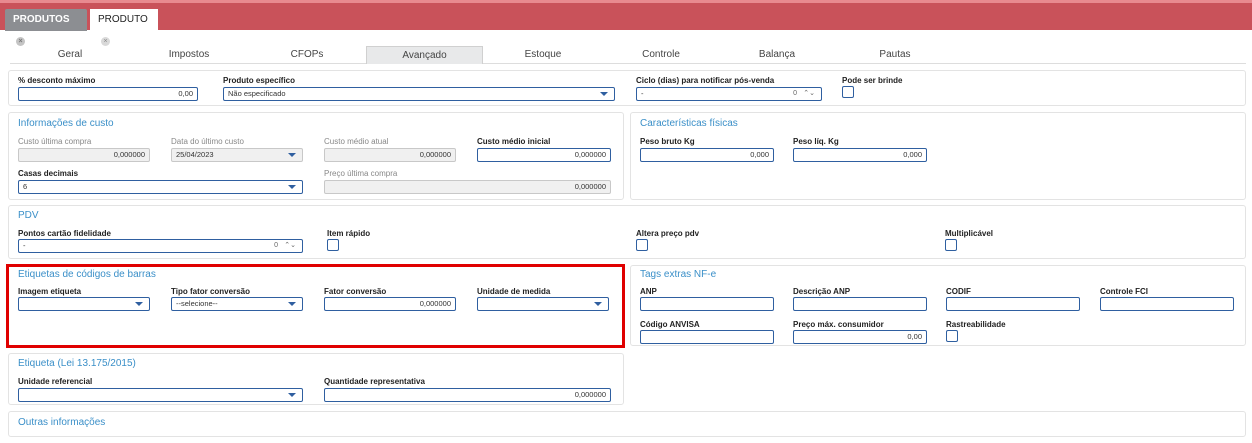 This screenshot has height=443, width=1252. Describe the element at coordinates (1013, 304) in the screenshot. I see `codif-input` at that location.